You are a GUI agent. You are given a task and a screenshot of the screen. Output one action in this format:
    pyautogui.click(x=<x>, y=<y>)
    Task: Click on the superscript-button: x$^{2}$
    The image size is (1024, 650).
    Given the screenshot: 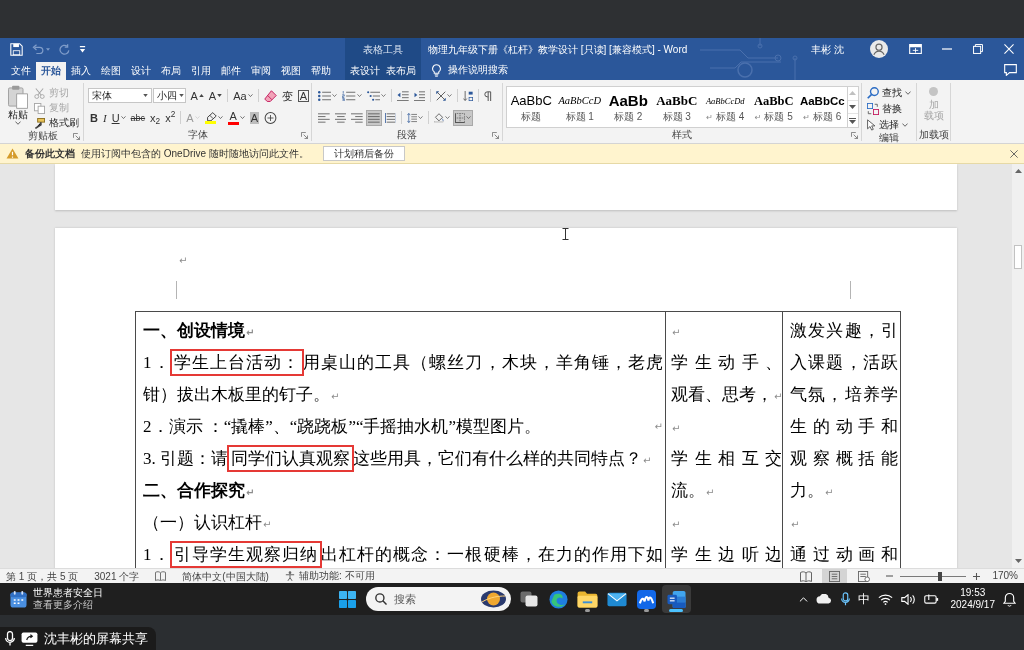 What is the action you would take?
    pyautogui.click(x=170, y=117)
    